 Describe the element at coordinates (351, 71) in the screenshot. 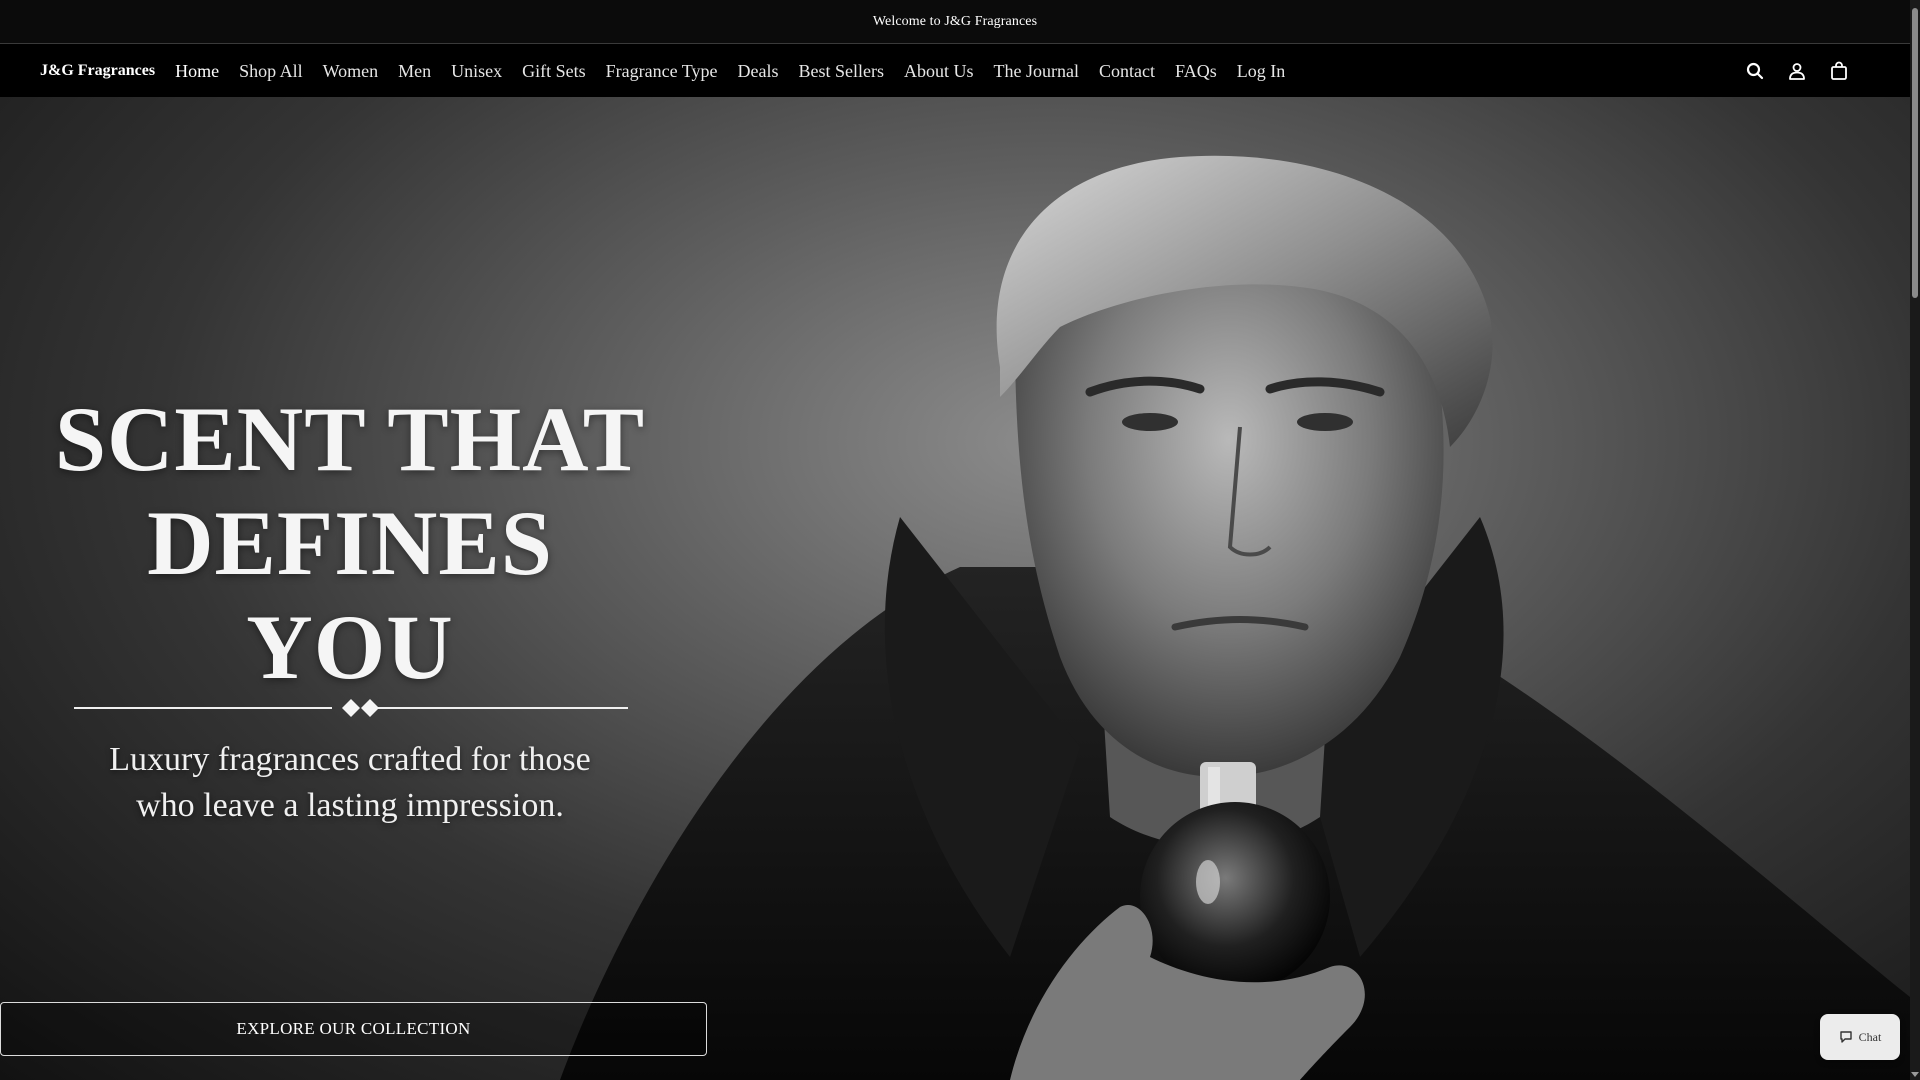

I see `nav-item-women: Women` at that location.